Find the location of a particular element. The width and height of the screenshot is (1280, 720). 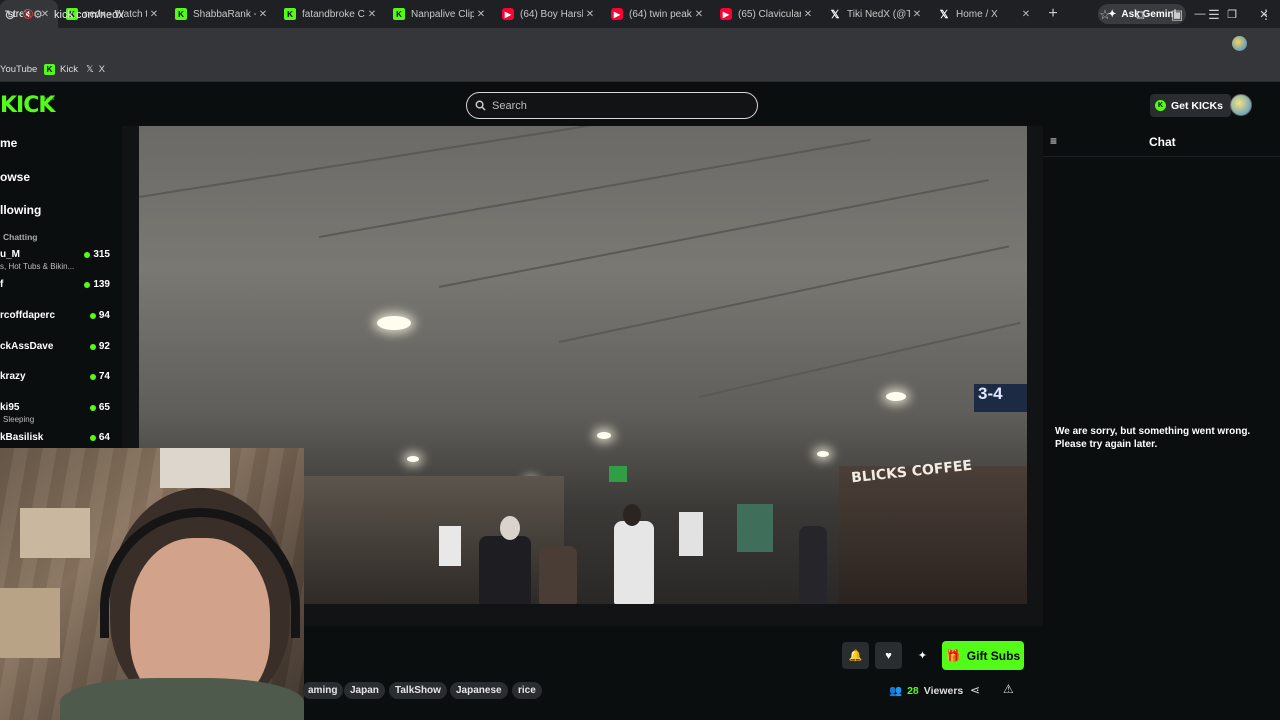

site-info-icon: ⚙ is located at coordinates (38, 14).